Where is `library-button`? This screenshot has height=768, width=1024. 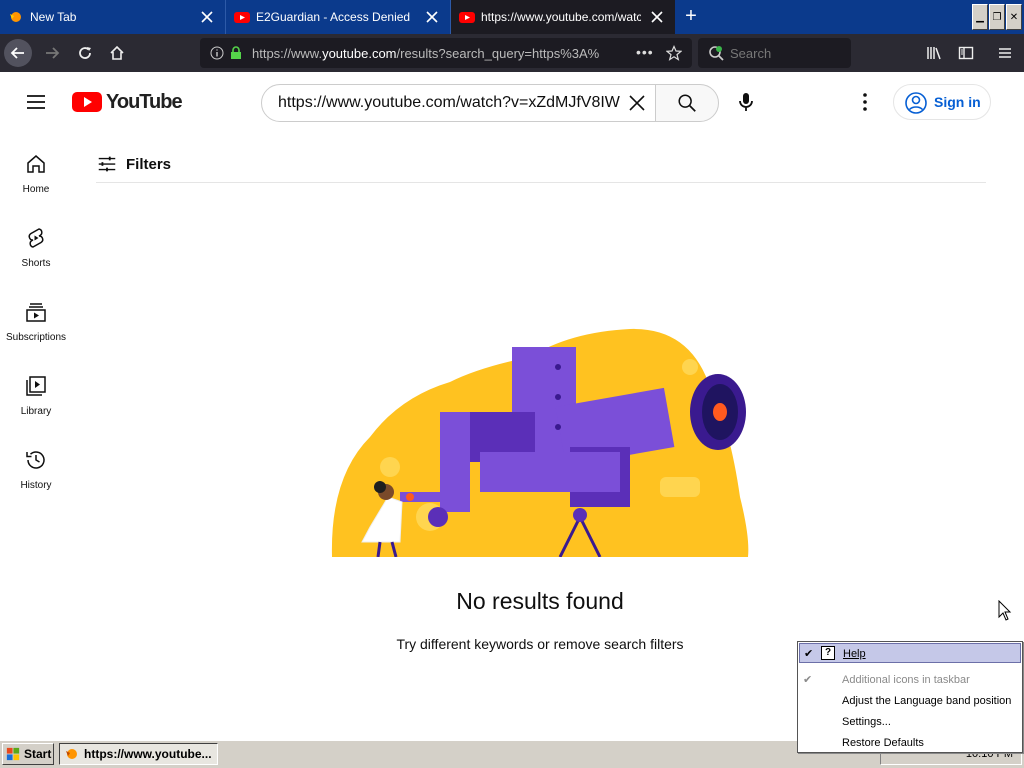 library-button is located at coordinates (934, 53).